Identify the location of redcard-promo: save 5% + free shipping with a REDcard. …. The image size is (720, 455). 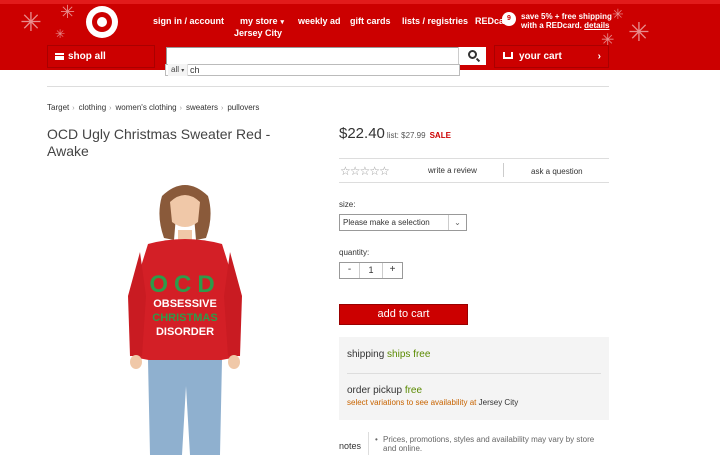
(566, 21).